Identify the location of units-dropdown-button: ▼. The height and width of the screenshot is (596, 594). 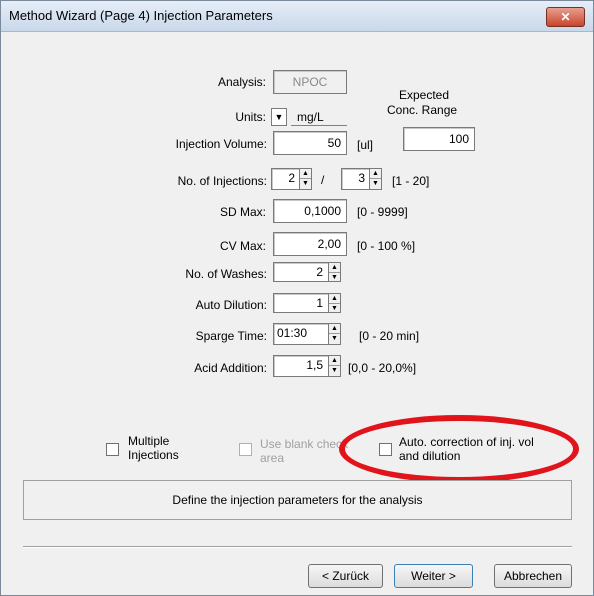
(279, 117).